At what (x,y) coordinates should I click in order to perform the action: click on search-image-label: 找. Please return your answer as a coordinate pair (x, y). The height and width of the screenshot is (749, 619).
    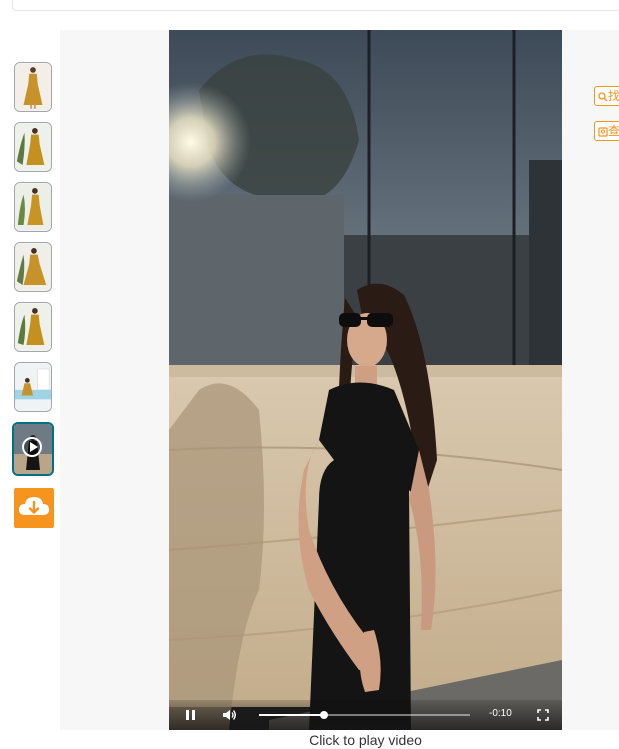
    Looking at the image, I should click on (613, 96).